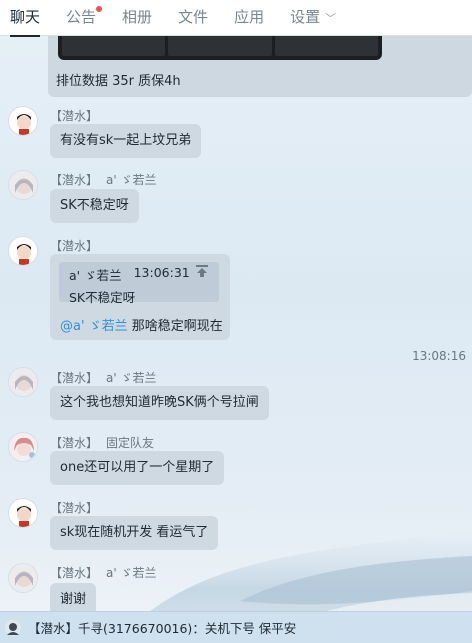 The height and width of the screenshot is (643, 472). I want to click on quote-text: SK不稳定呀, so click(102, 297).